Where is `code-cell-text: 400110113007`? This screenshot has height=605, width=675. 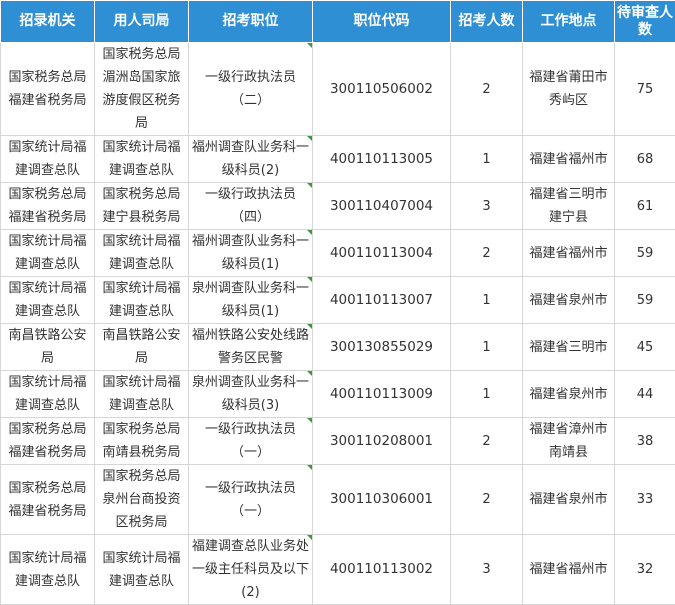
code-cell-text: 400110113007 is located at coordinates (381, 300).